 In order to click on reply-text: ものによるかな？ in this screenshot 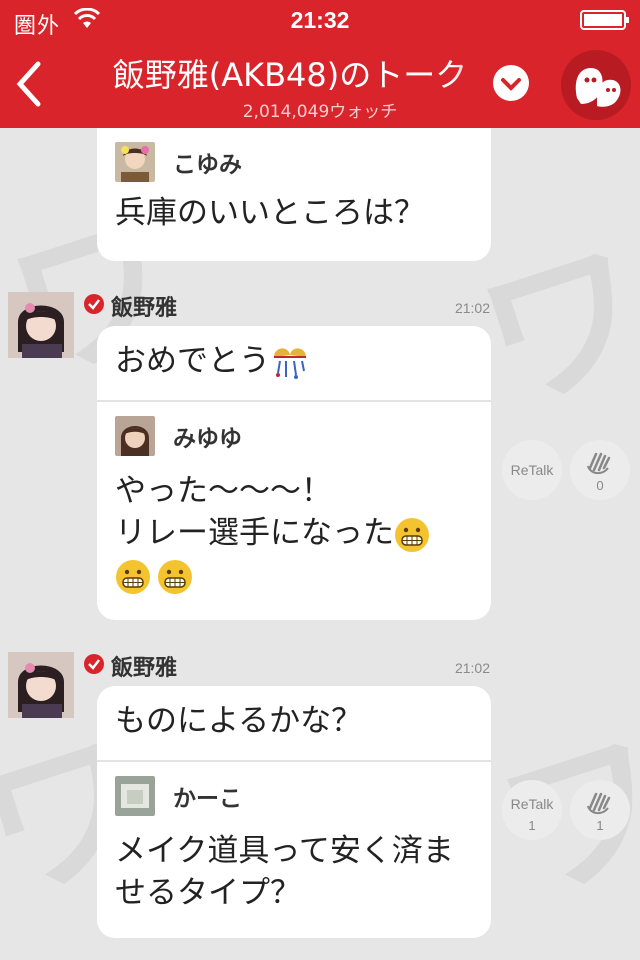, I will do `click(239, 721)`.